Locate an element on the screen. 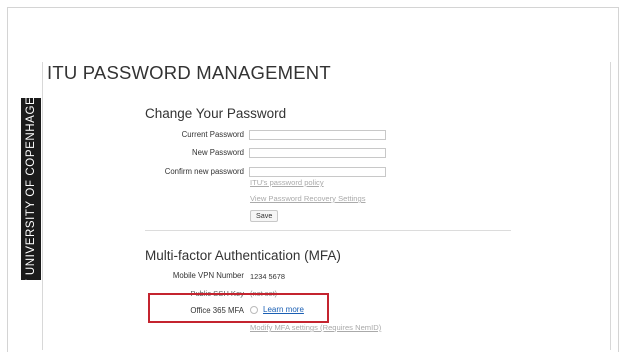  new-password-label: New Password is located at coordinates (218, 152).